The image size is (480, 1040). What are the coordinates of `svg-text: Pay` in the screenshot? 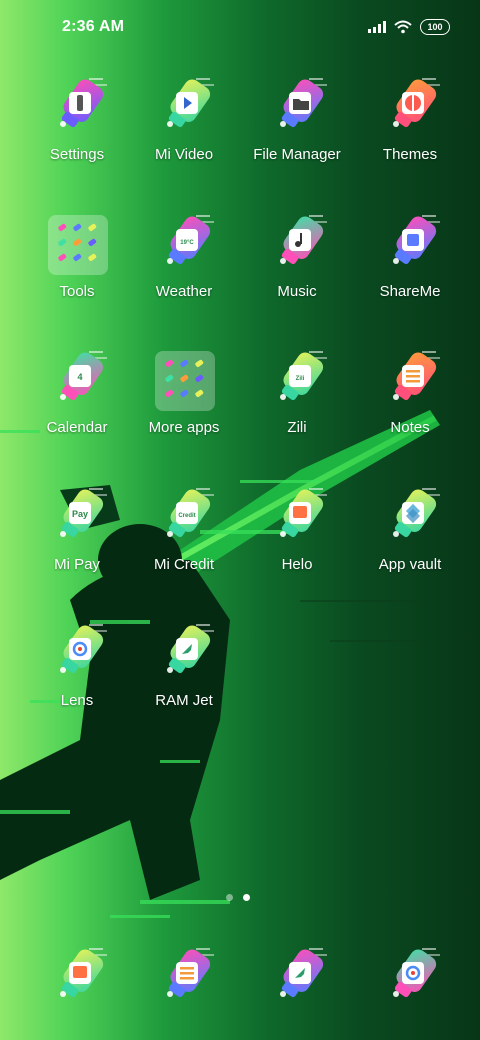 It's located at (80, 514).